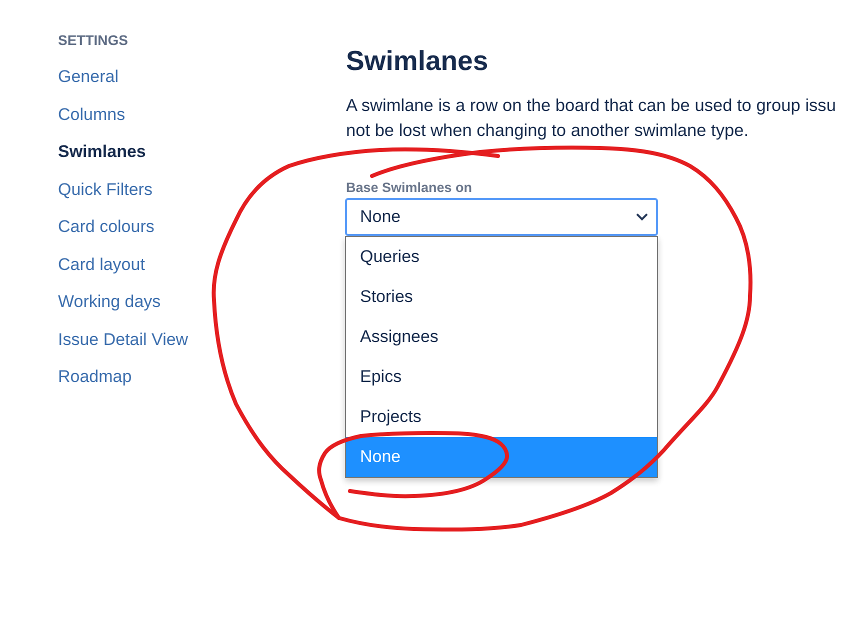 The image size is (846, 627). What do you see at coordinates (95, 377) in the screenshot?
I see `sidebar-link: Roadmap` at bounding box center [95, 377].